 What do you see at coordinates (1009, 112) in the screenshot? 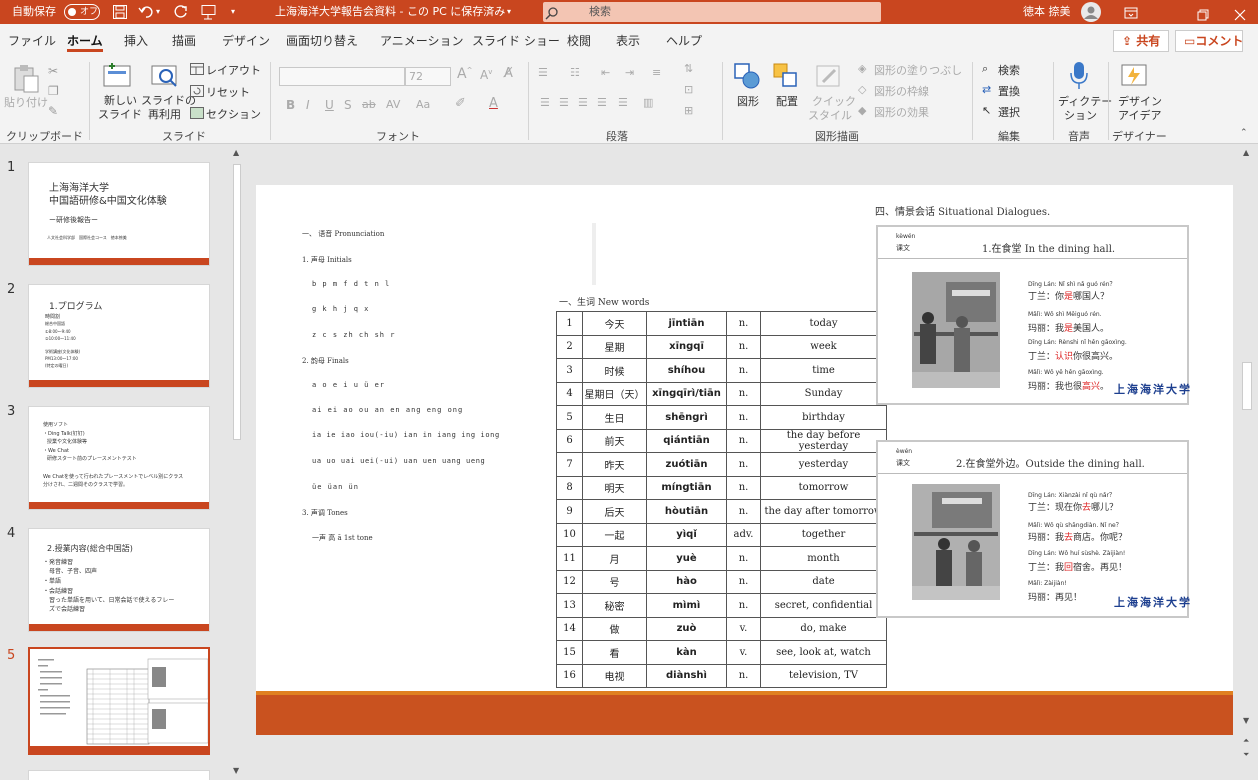
I see `select-button: 選択` at bounding box center [1009, 112].